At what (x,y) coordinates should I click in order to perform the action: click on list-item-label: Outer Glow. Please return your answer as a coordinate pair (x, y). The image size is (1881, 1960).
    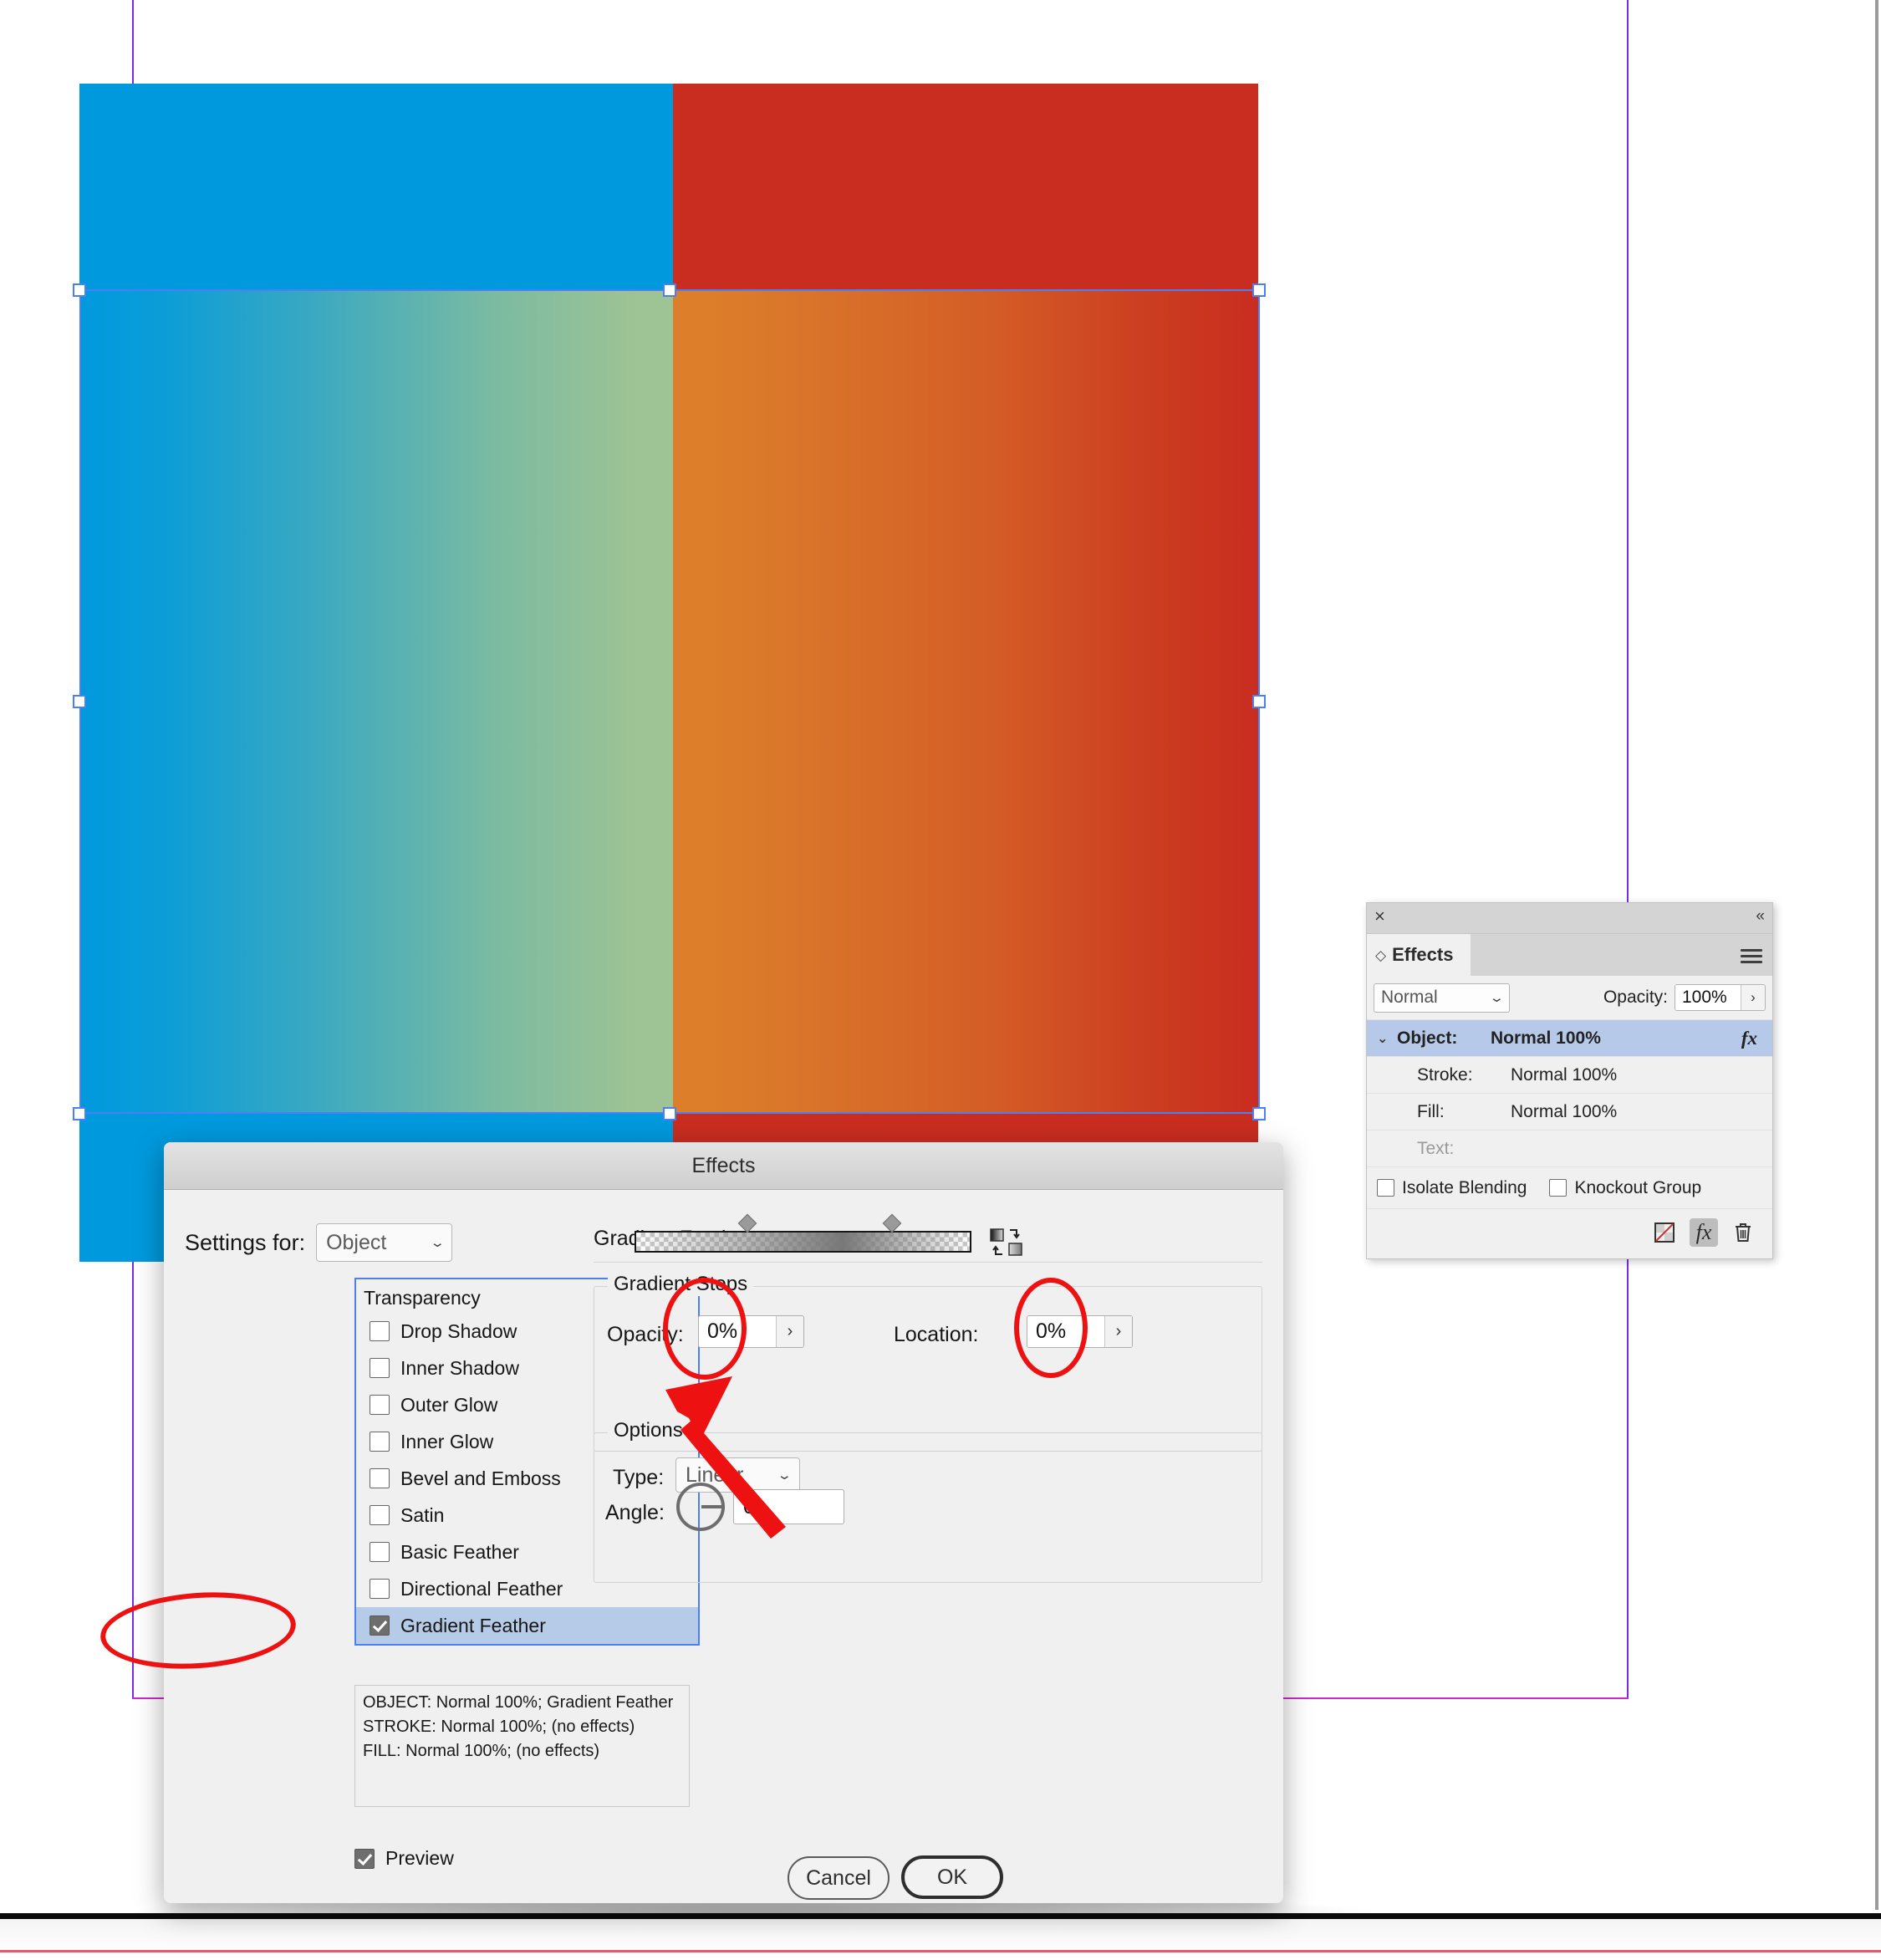
    Looking at the image, I should click on (449, 1404).